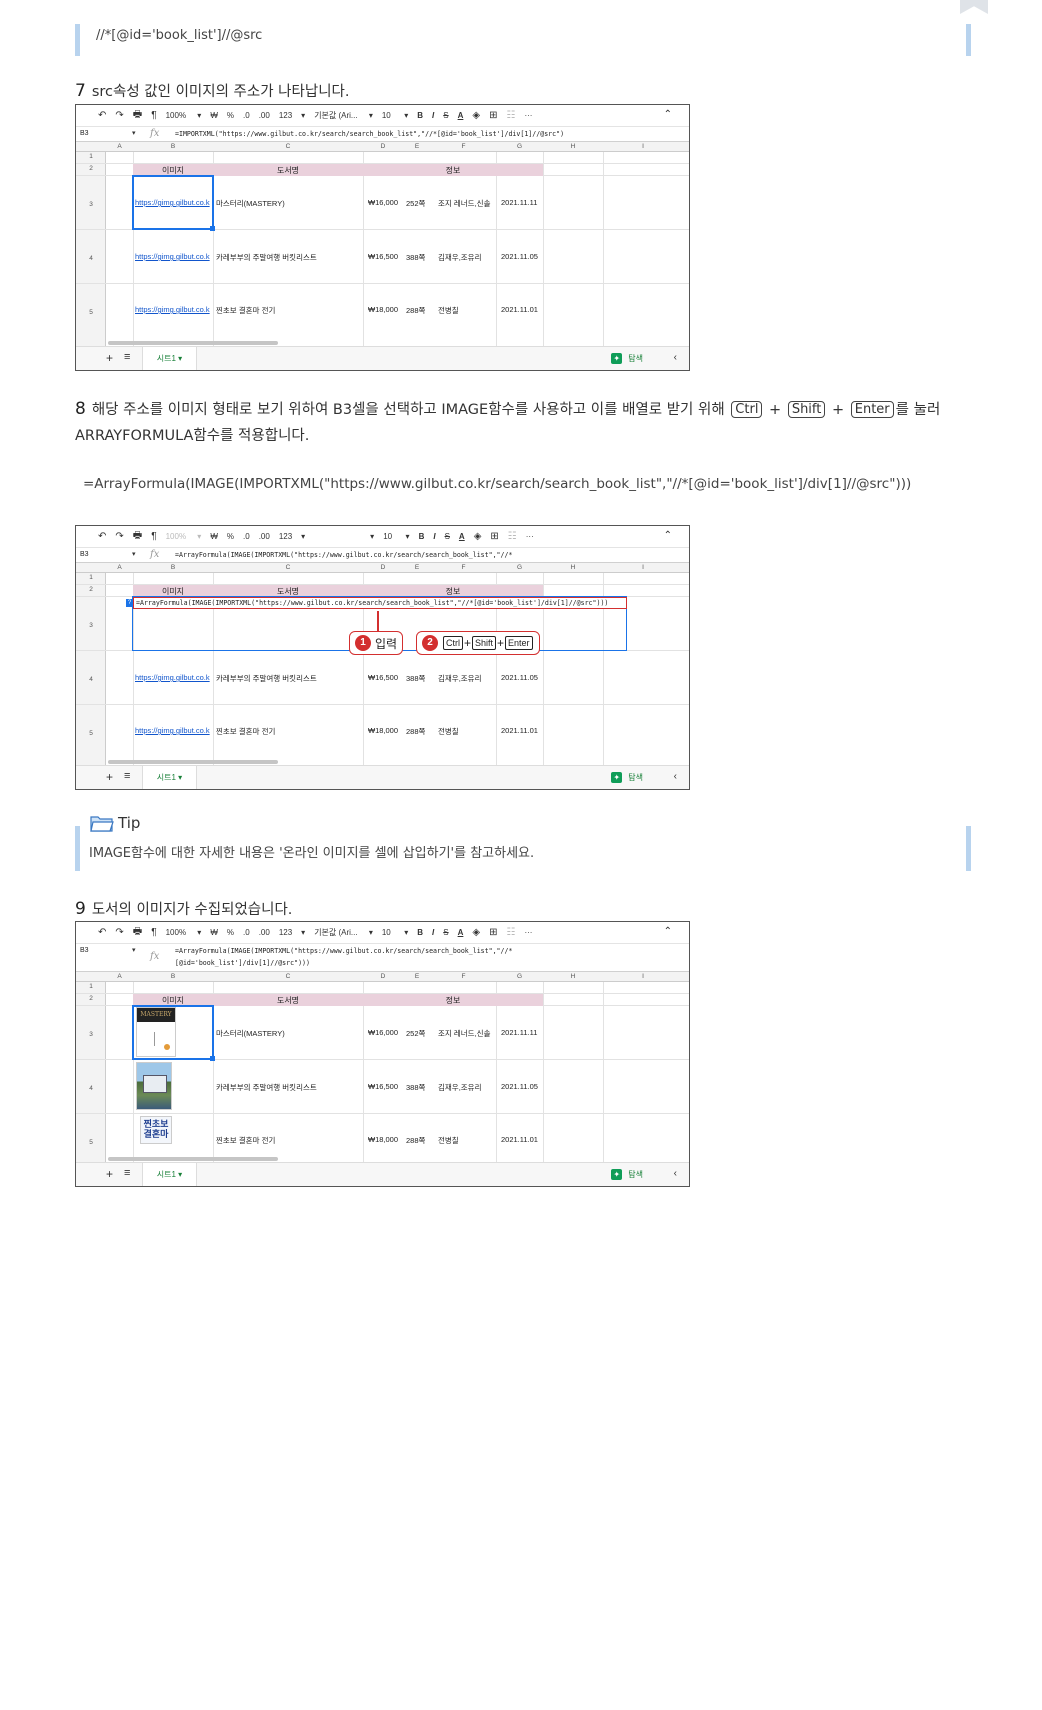 The height and width of the screenshot is (1710, 1042). What do you see at coordinates (154, 1086) in the screenshot?
I see `book-cover-travel` at bounding box center [154, 1086].